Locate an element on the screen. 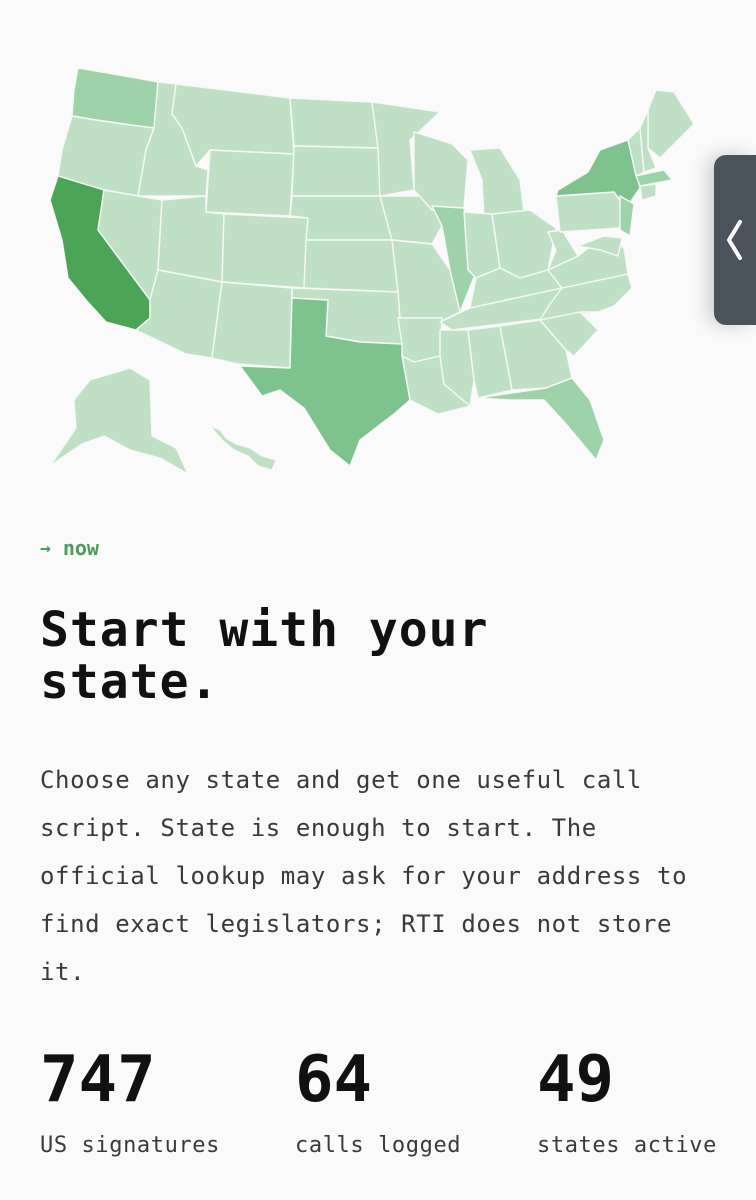  stat-value: 64 is located at coordinates (334, 1080).